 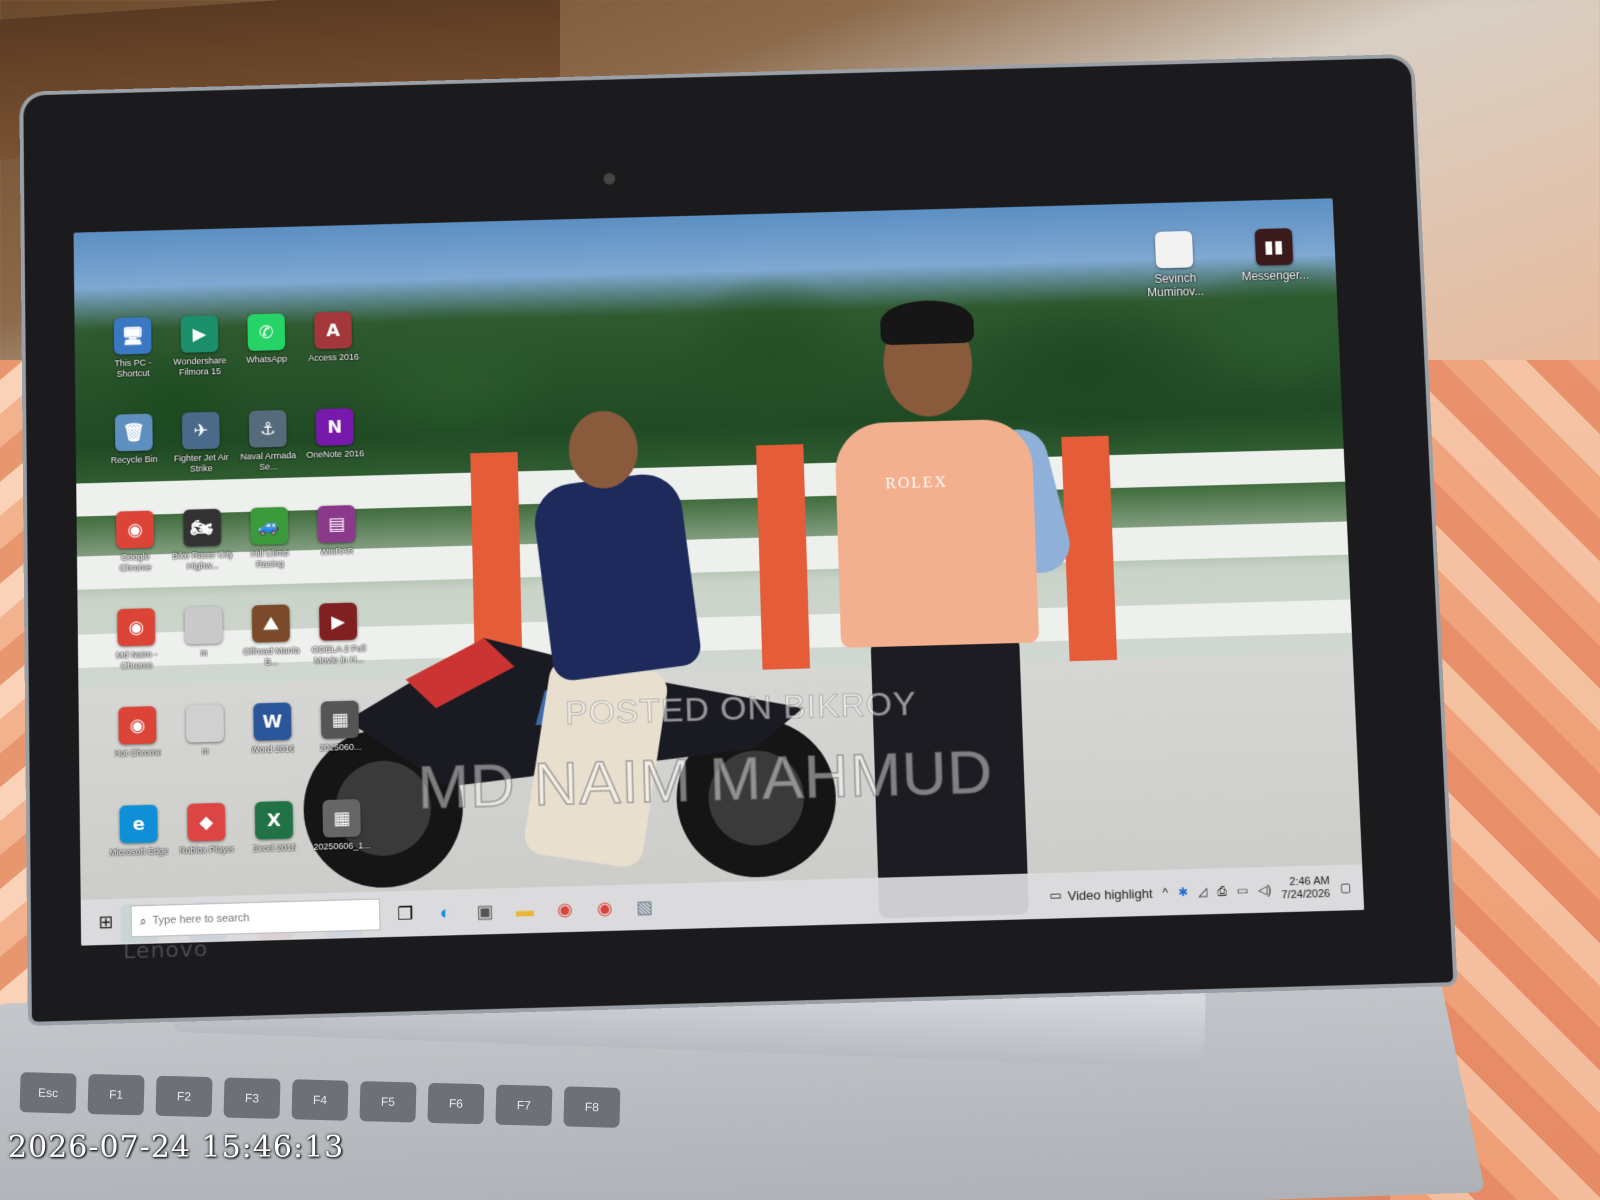 I want to click on task-view-button: ❐, so click(x=405, y=913).